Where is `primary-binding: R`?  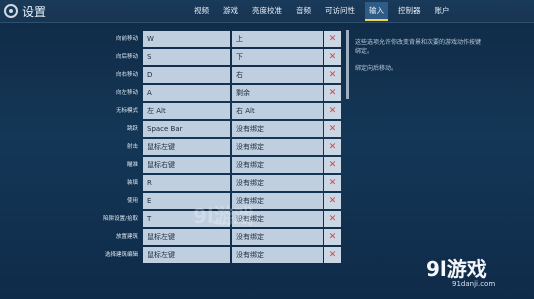
primary-binding: R is located at coordinates (186, 183).